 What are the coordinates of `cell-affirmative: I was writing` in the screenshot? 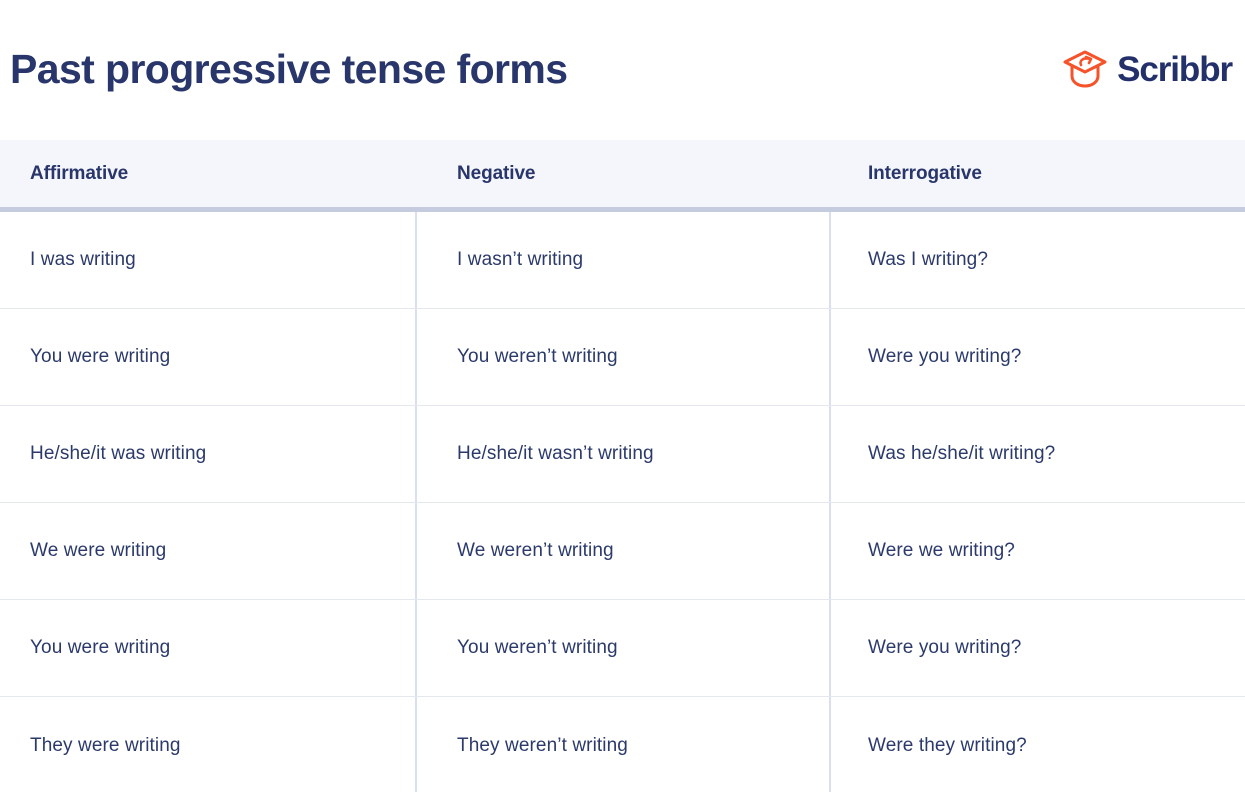 It's located at (83, 259).